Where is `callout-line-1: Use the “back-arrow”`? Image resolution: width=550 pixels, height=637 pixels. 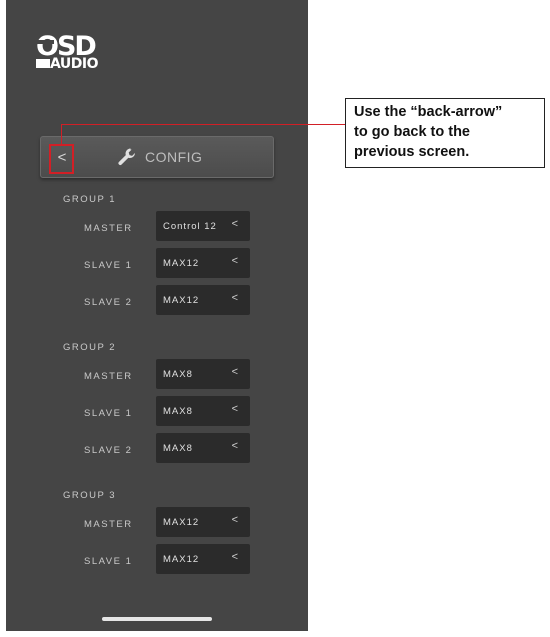
callout-line-1: Use the “back-arrow” is located at coordinates (428, 112).